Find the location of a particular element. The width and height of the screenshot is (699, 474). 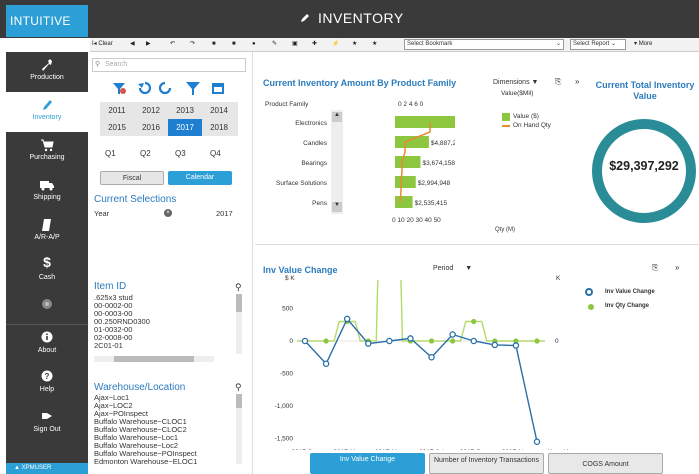

sidebar-item-cash: $ Cash is located at coordinates (47, 272).